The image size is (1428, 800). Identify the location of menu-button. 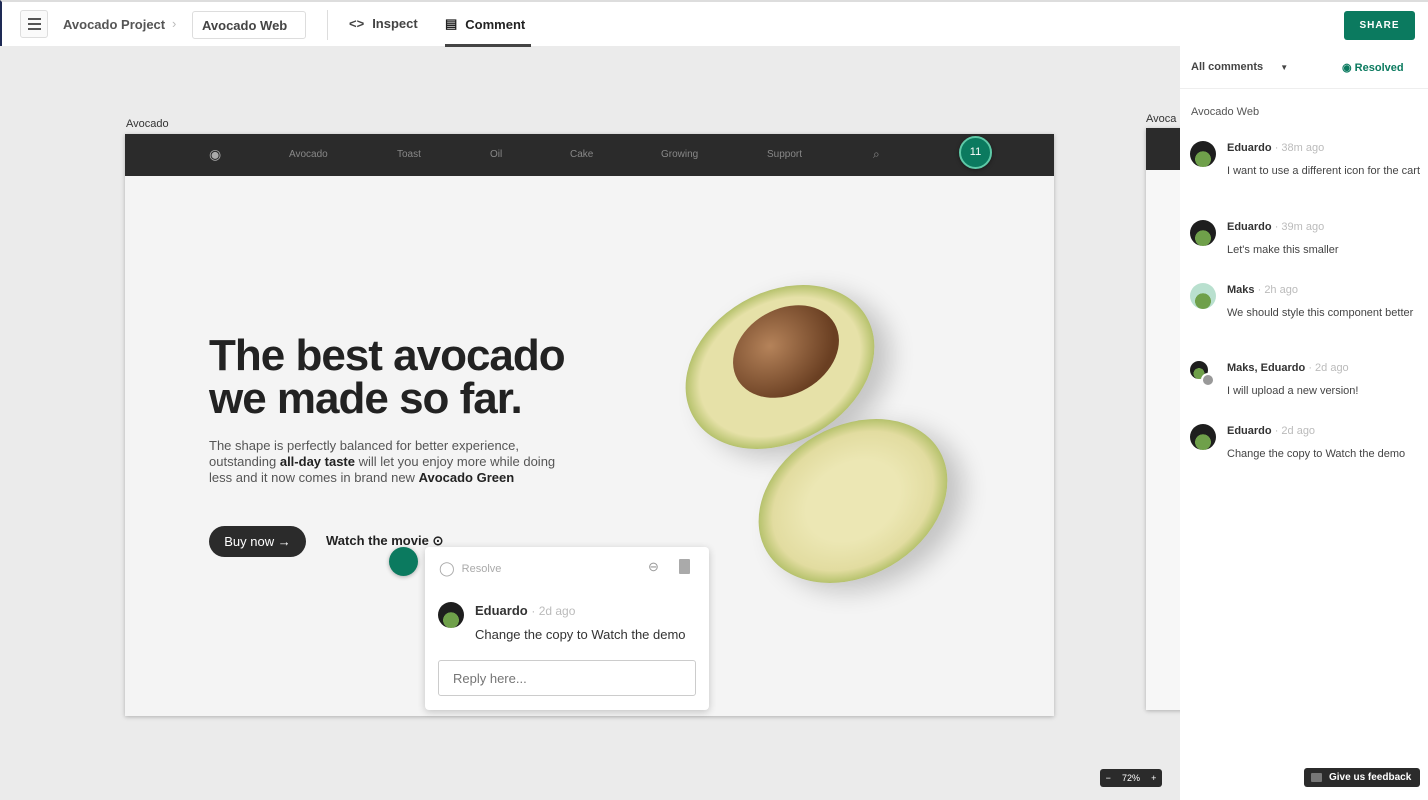
(34, 24).